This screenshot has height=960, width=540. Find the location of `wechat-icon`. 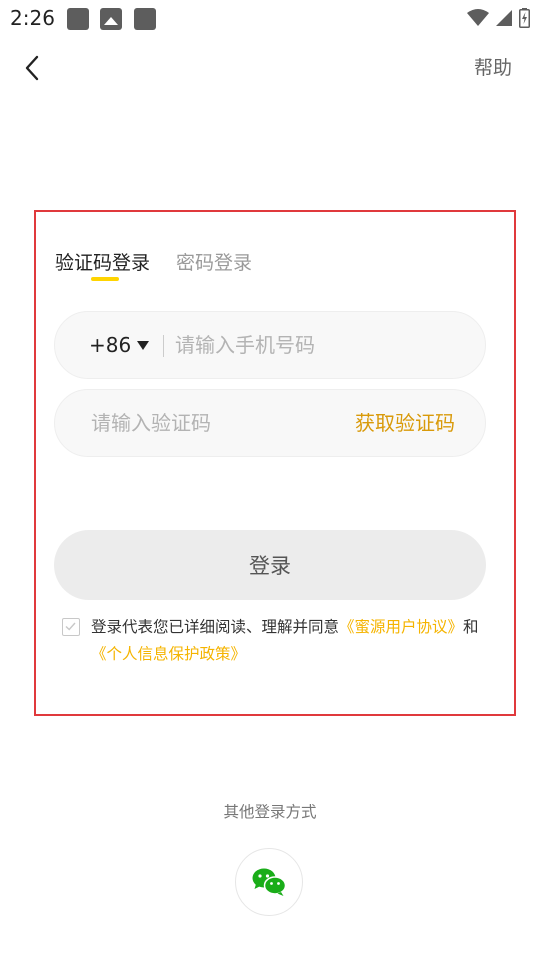

wechat-icon is located at coordinates (269, 882).